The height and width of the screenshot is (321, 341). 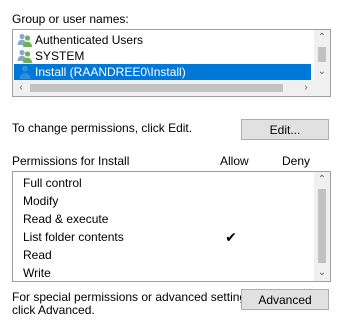 I want to click on deny-column-header: Deny, so click(x=296, y=161).